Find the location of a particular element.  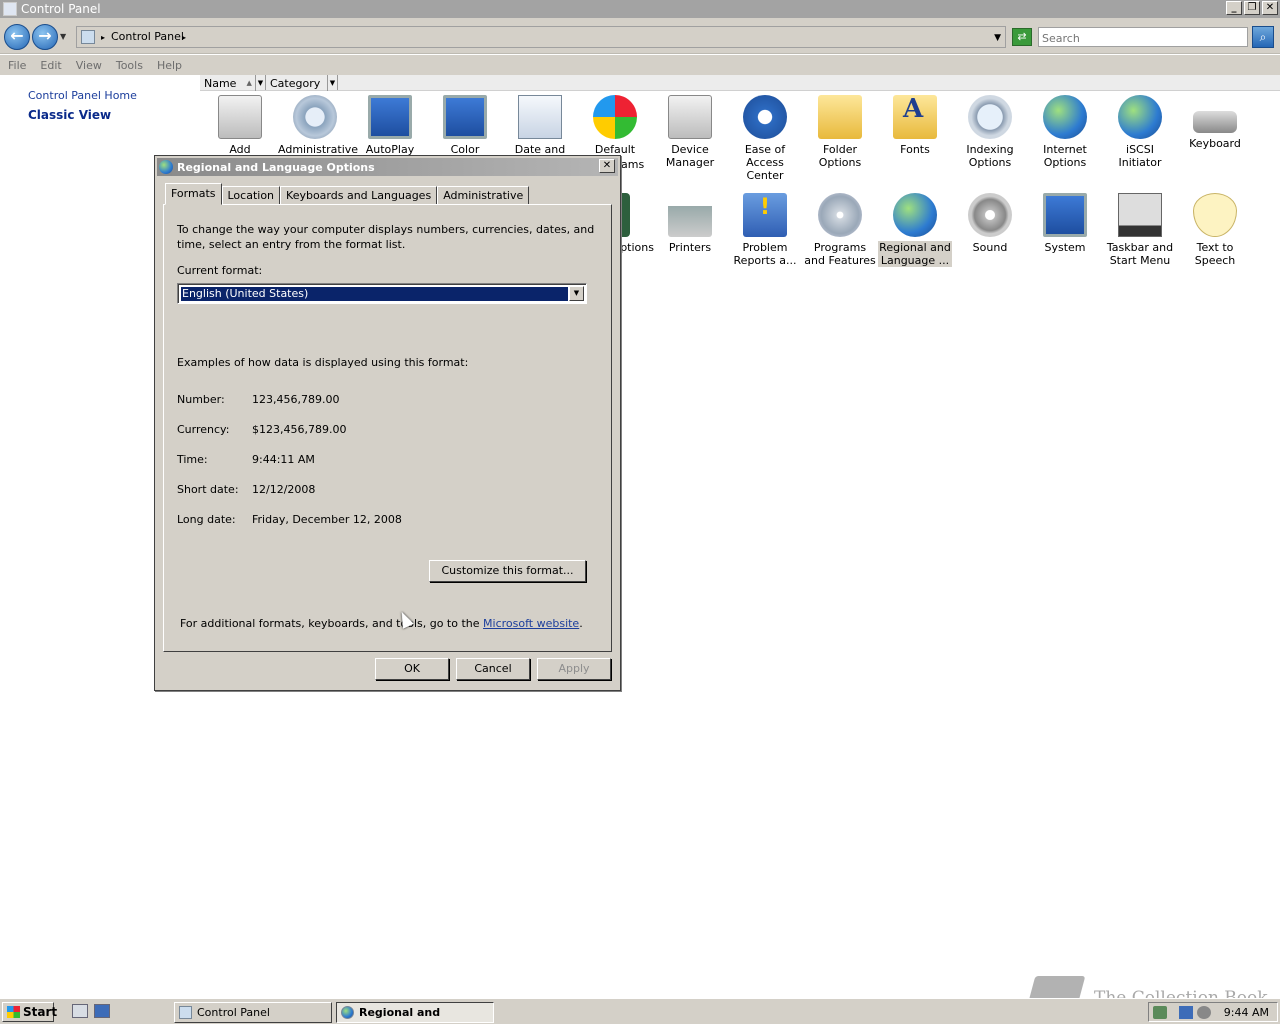

indexing-options-item: Indexing Options is located at coordinates (990, 132).